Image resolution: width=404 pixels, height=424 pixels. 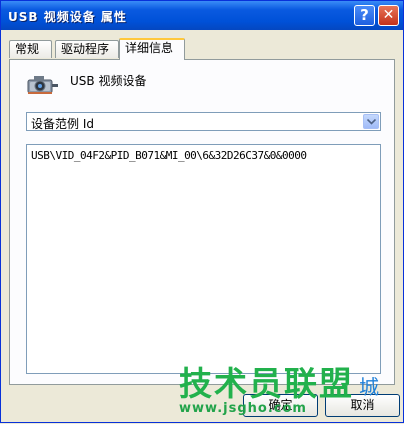 What do you see at coordinates (371, 121) in the screenshot?
I see `chevron-down-icon` at bounding box center [371, 121].